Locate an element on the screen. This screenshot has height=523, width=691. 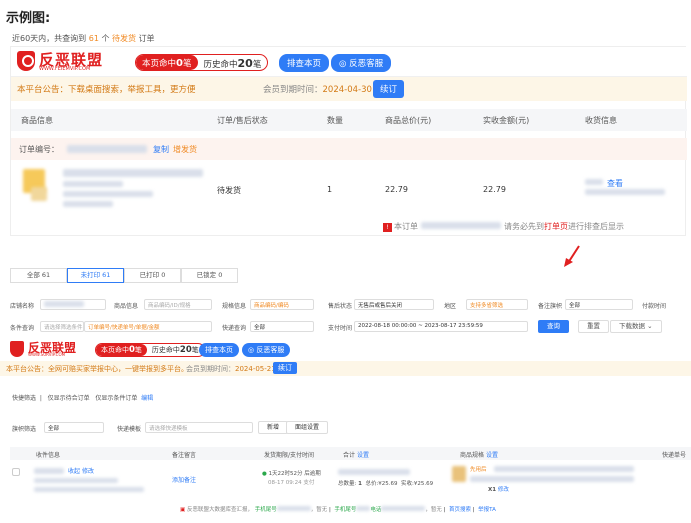
warning-text: ! 本订单 请务必先到打单页进行排查后显示 is located at coordinates (503, 226).